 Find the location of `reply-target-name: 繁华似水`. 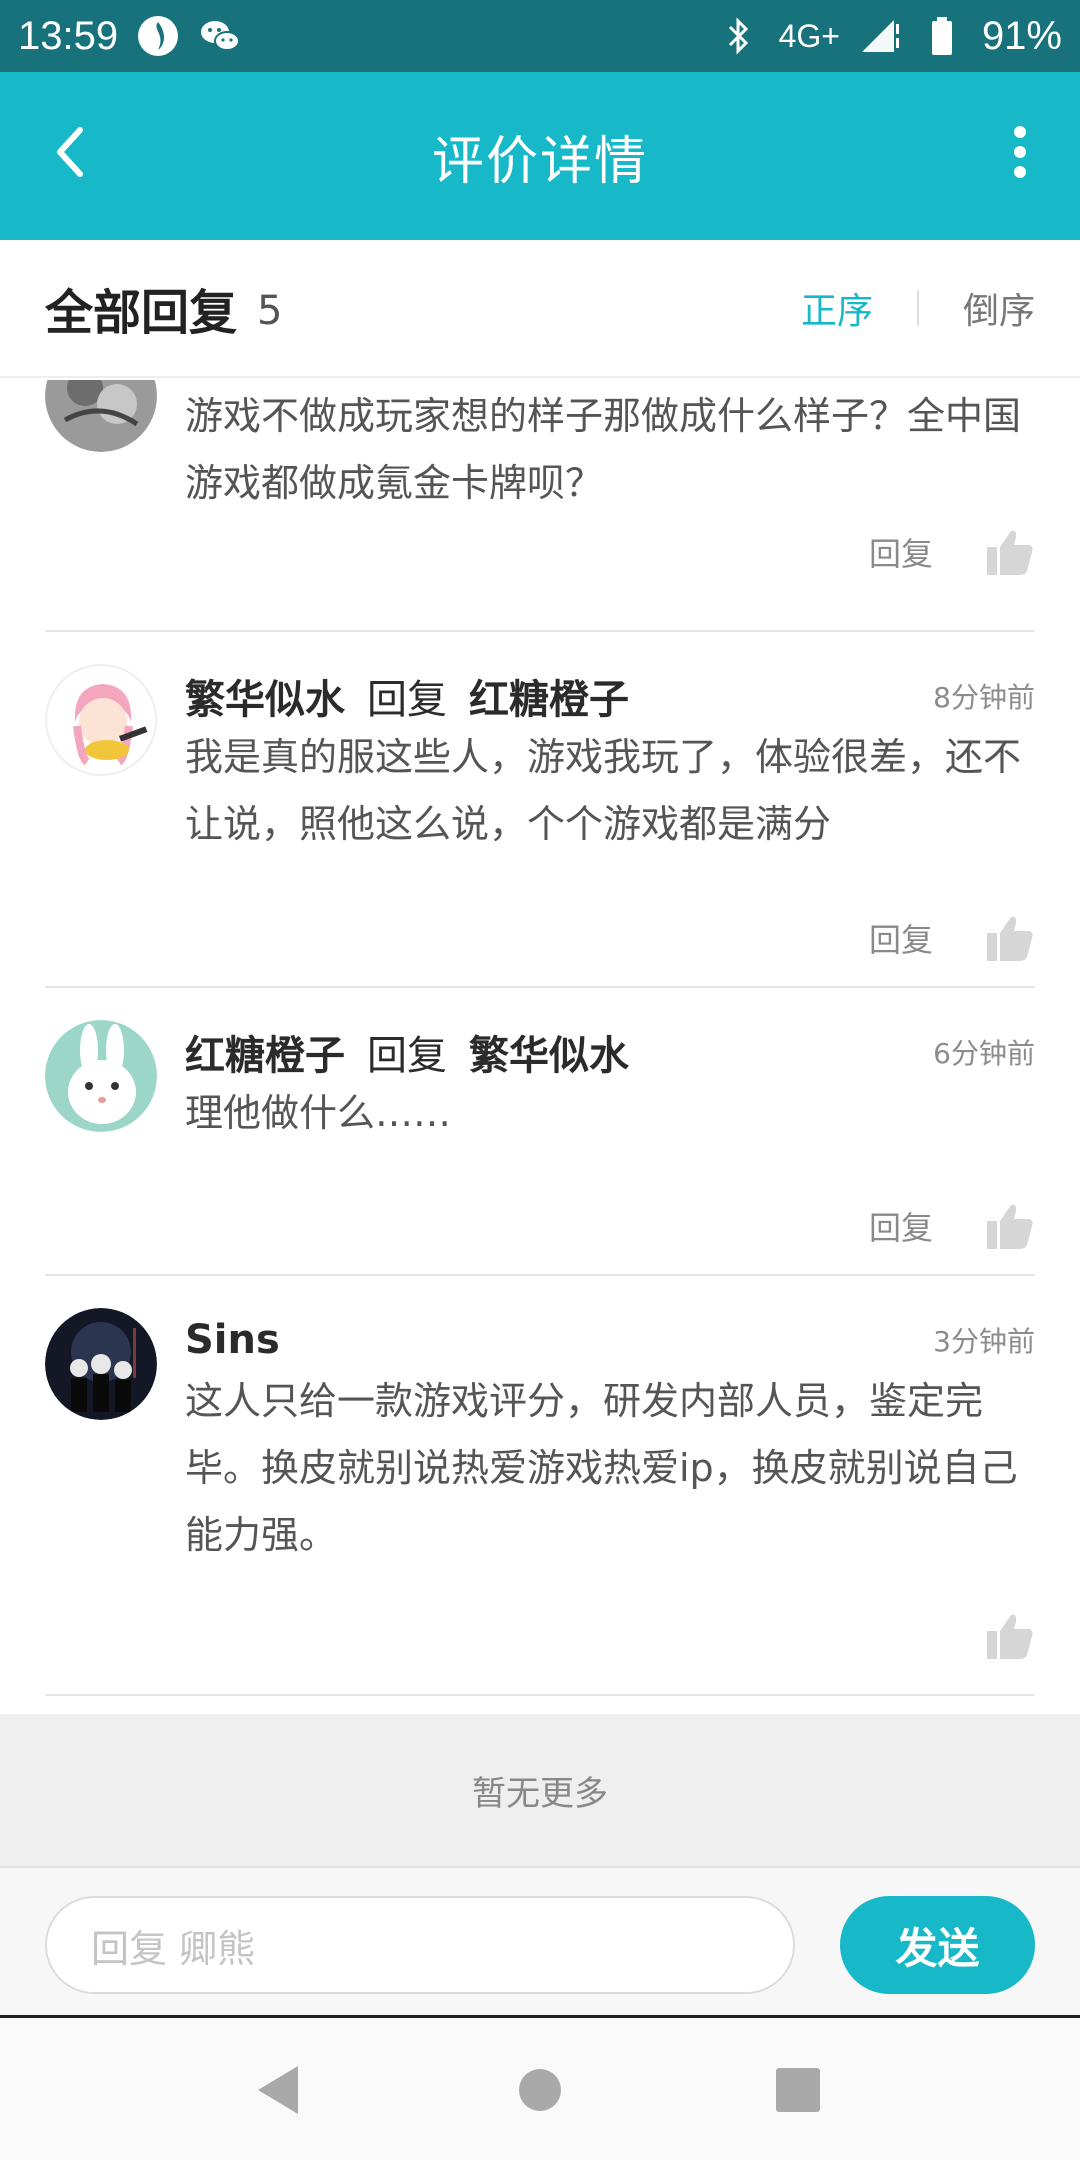

reply-target-name: 繁华似水 is located at coordinates (549, 1052).